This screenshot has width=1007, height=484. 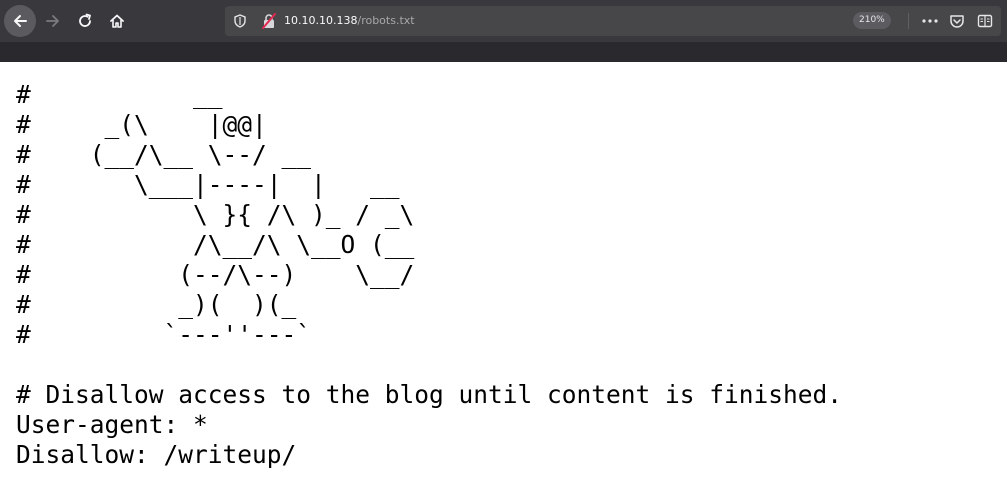 What do you see at coordinates (613, 21) in the screenshot?
I see `url-bar: 10.10.10.138/robots.txt 210%` at bounding box center [613, 21].